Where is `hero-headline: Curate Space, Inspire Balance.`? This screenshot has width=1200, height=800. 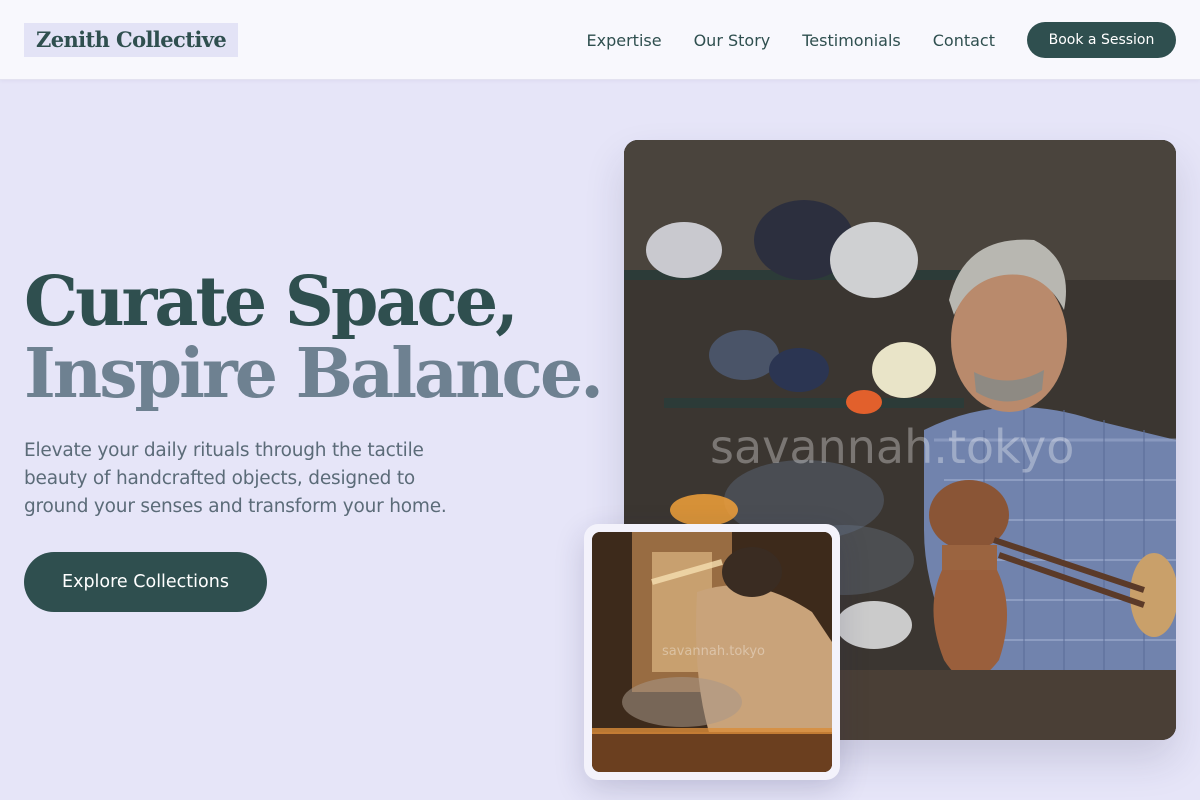 hero-headline: Curate Space, Inspire Balance. is located at coordinates (314, 338).